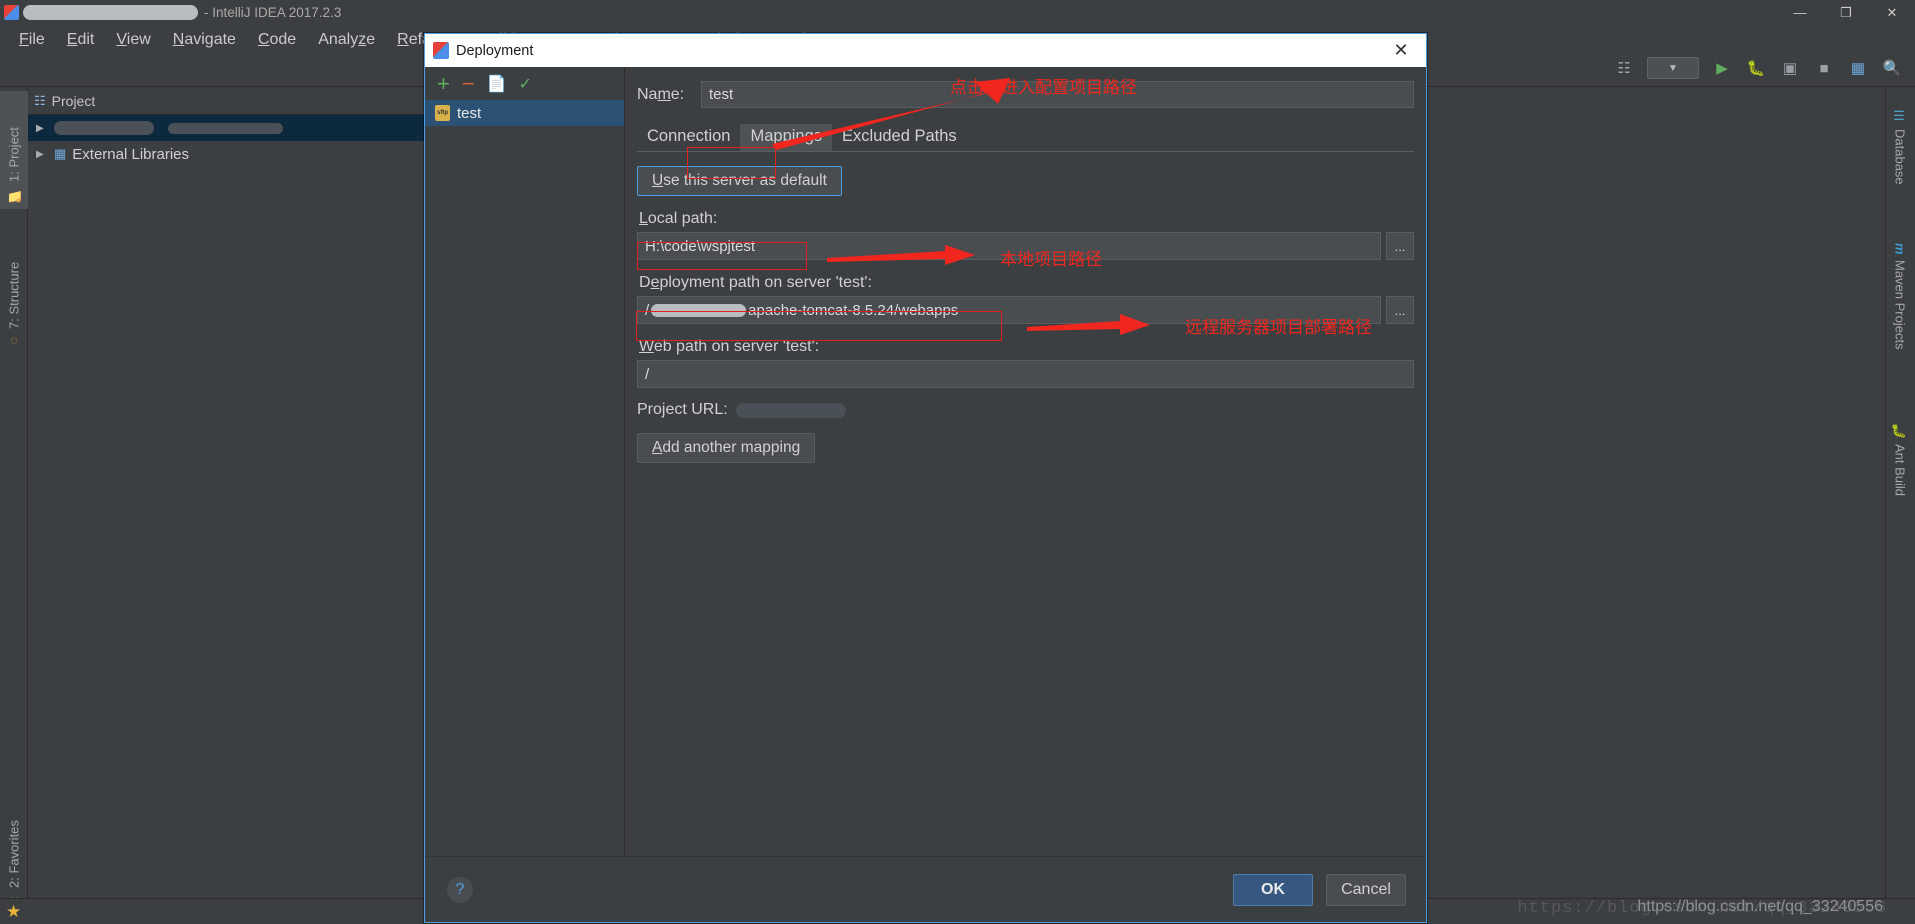 This screenshot has width=1915, height=924. I want to click on use-server-as-default-button: Use this server as default, so click(739, 181).